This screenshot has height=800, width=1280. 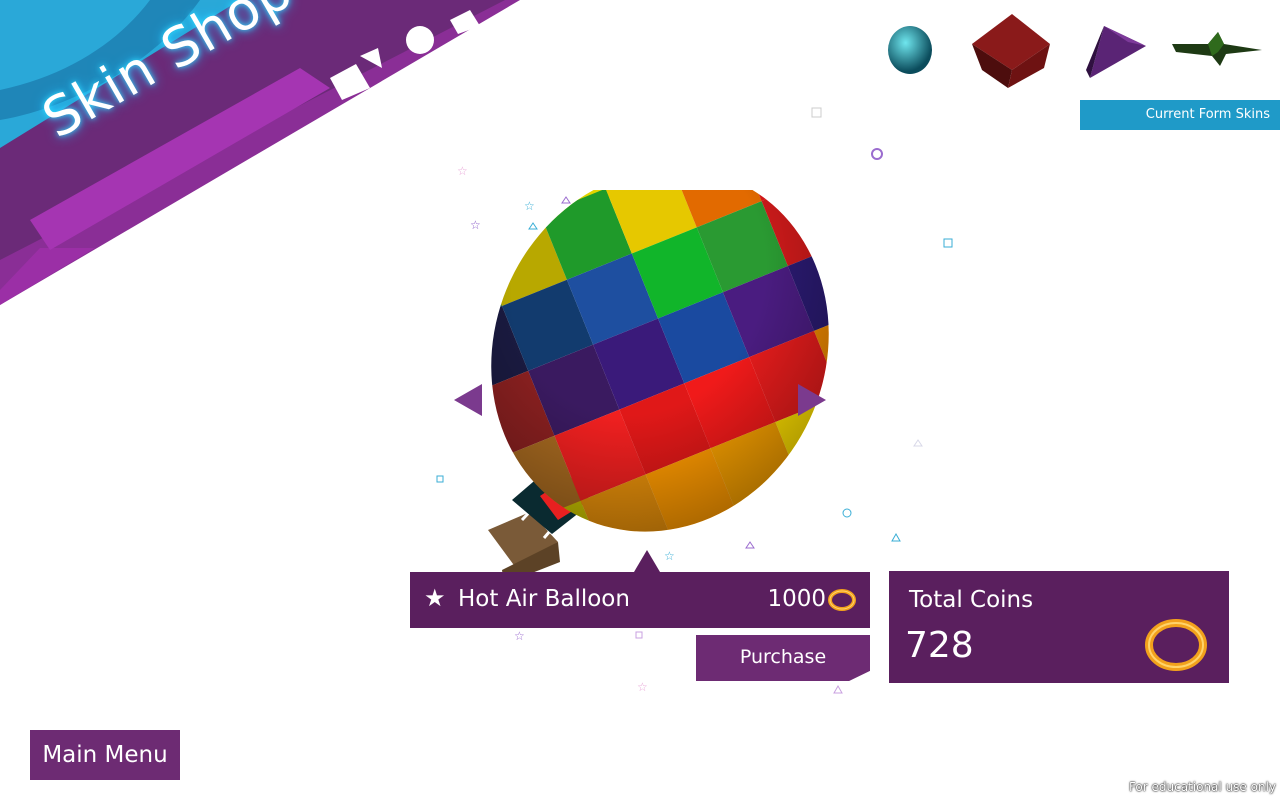 I want to click on item-info-panel: ★ Hot Air Balloon 1000, so click(x=640, y=589).